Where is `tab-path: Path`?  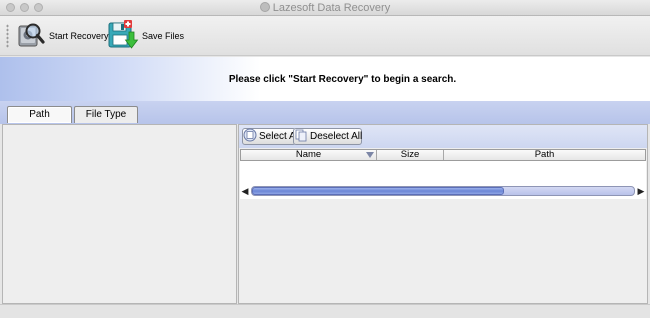 tab-path: Path is located at coordinates (39, 114).